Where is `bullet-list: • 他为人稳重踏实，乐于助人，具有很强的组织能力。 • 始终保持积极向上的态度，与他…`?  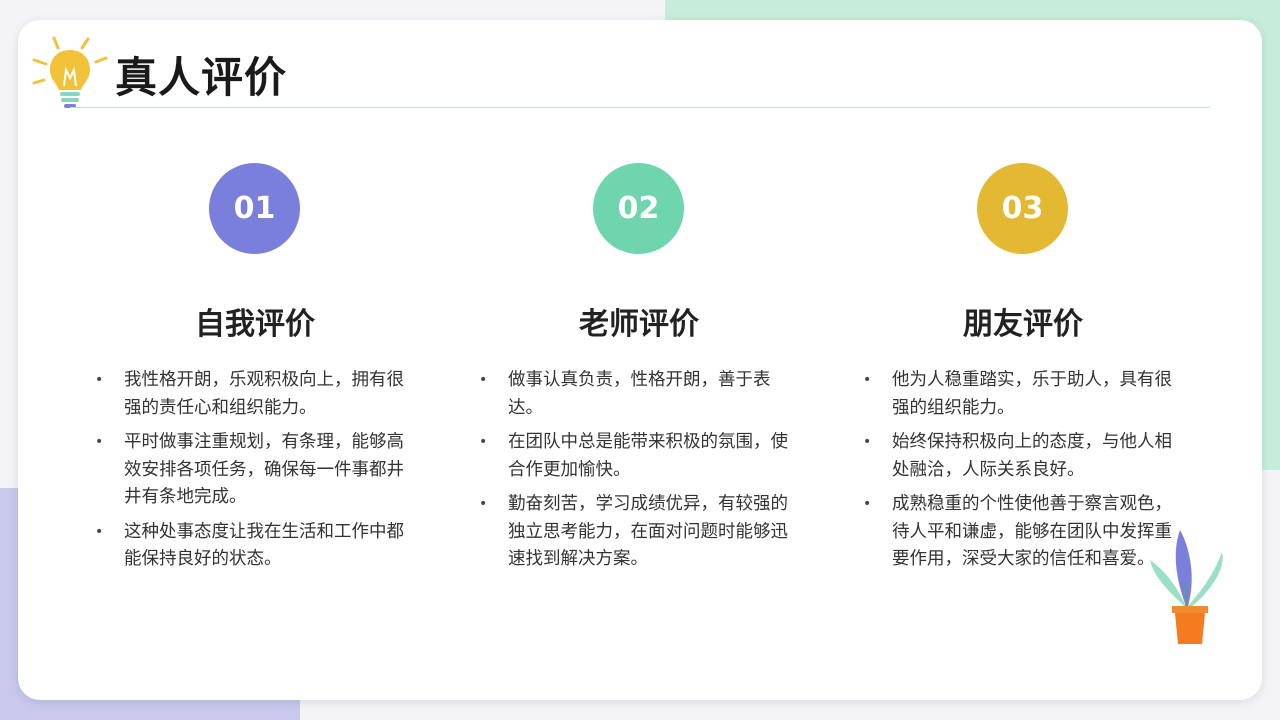
bullet-list: • 他为人稳重踏实，乐于助人，具有很强的组织能力。 • 始终保持积极向上的态度，与他… is located at coordinates (1023, 474).